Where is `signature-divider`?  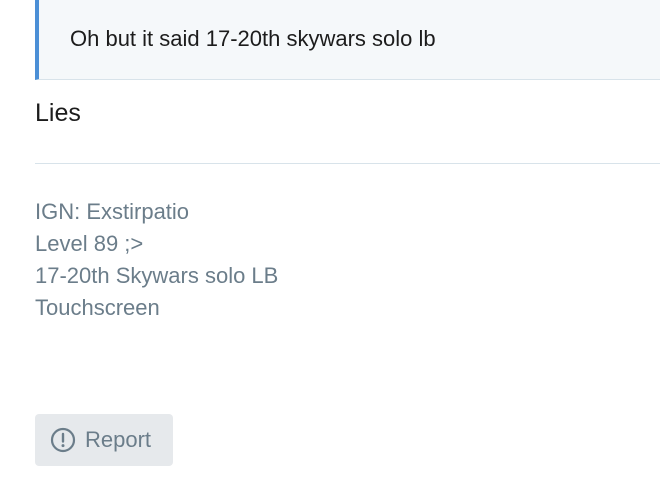 signature-divider is located at coordinates (347, 163).